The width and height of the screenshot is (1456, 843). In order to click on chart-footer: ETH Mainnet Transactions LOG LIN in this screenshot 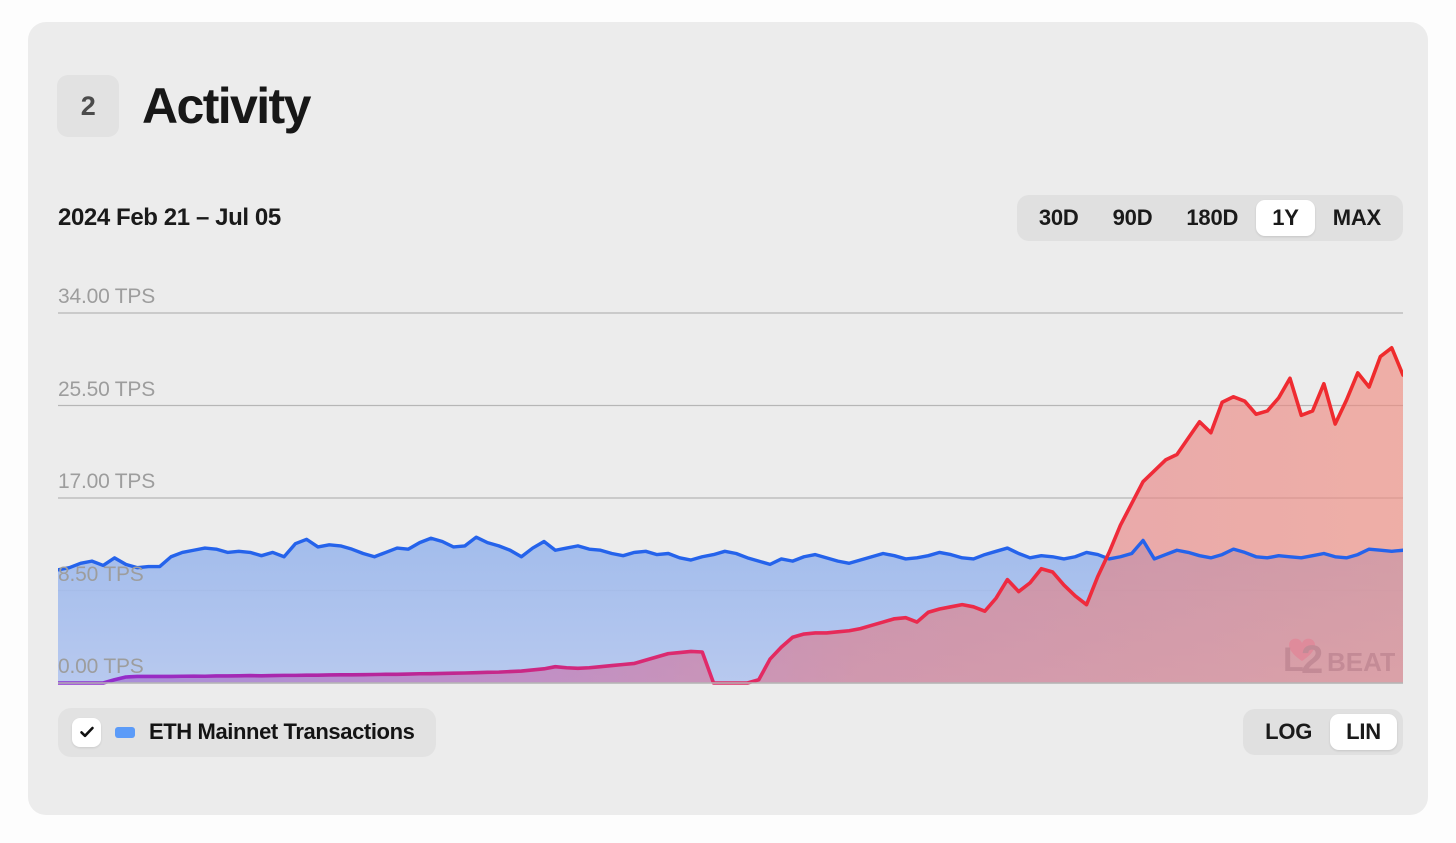, I will do `click(730, 732)`.